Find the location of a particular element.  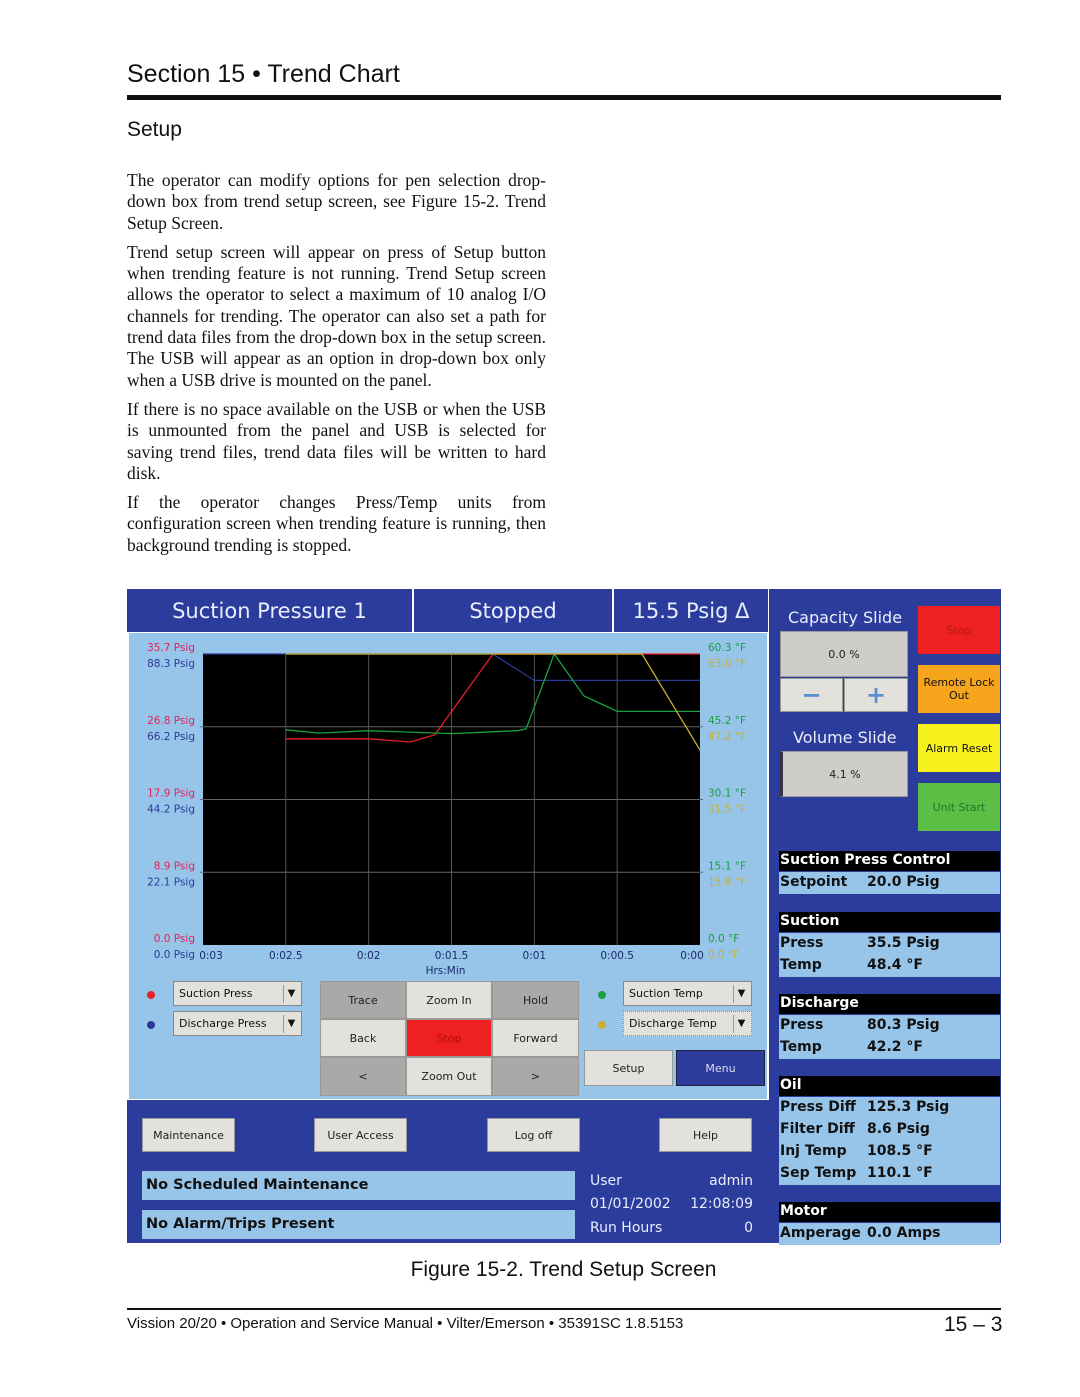

readout-label: Amperage is located at coordinates (820, 1233).